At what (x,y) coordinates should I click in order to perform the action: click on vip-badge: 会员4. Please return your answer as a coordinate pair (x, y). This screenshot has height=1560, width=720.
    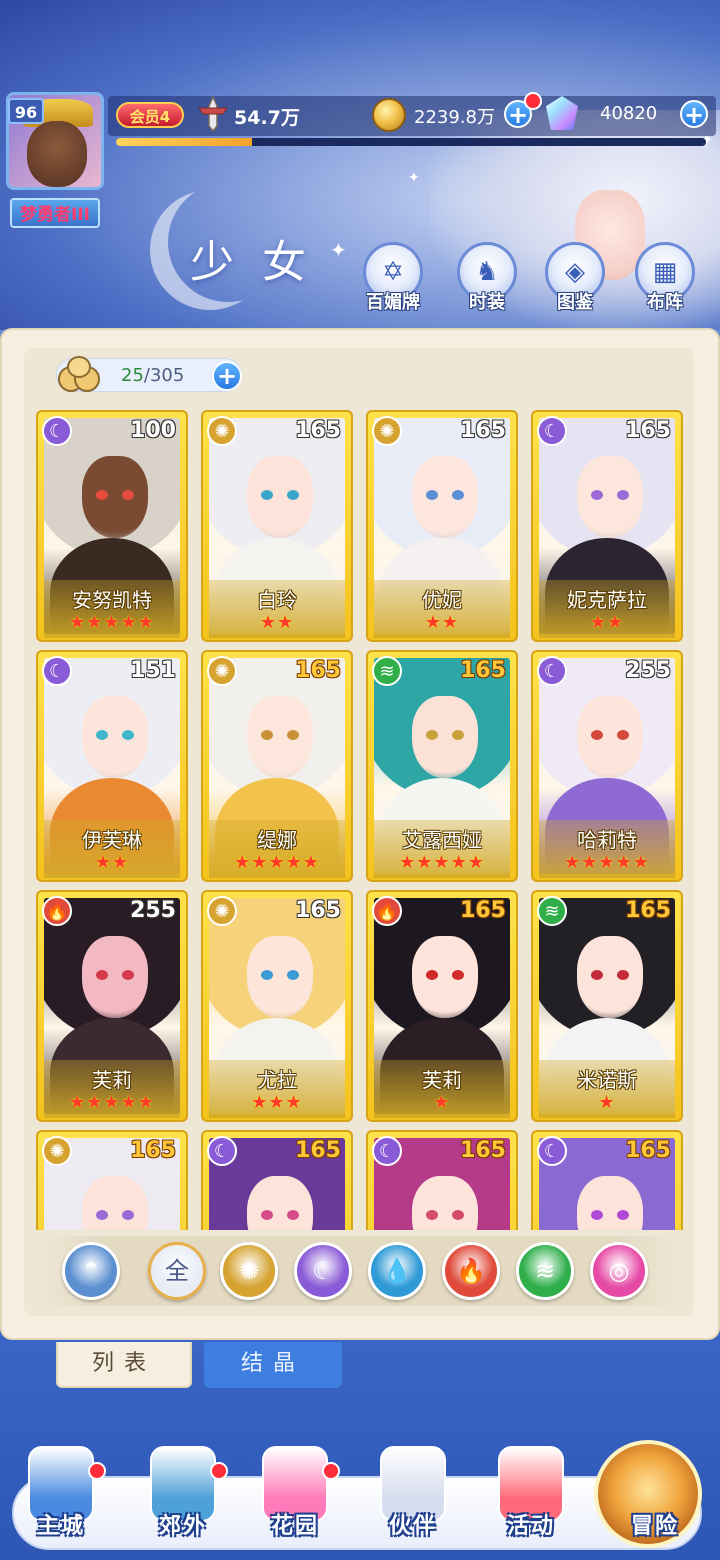
    Looking at the image, I should click on (150, 115).